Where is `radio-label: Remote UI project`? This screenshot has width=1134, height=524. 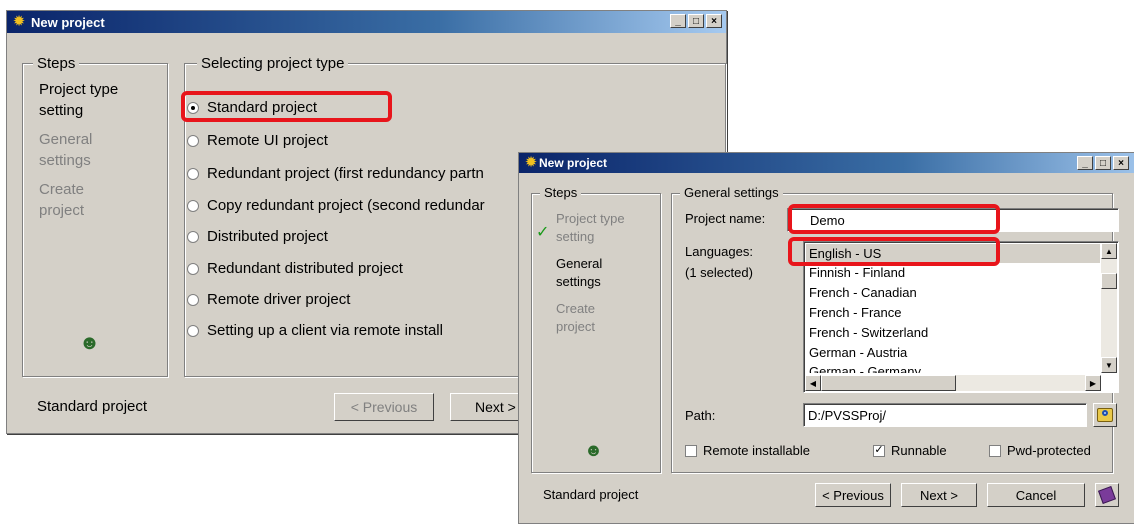 radio-label: Remote UI project is located at coordinates (267, 140).